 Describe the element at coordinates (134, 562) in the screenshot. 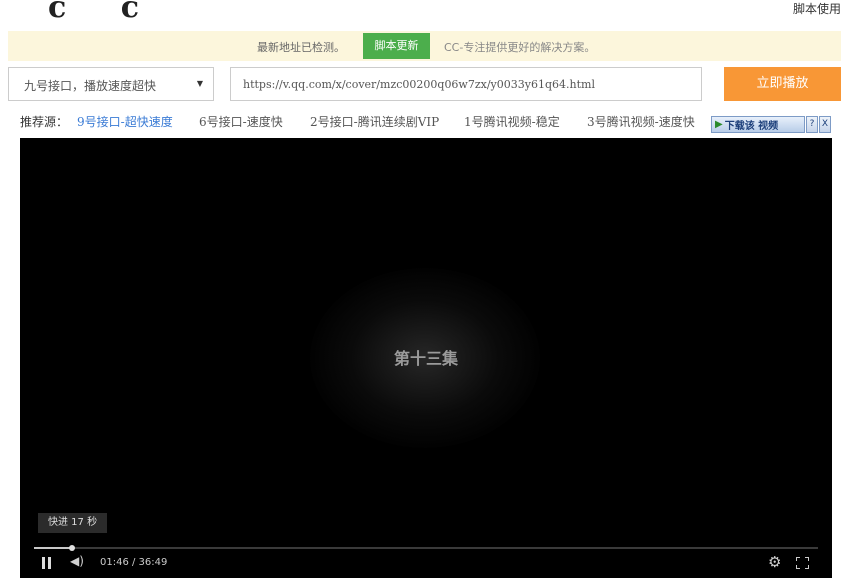

I see `time-display: 01:46 / 36:49` at that location.